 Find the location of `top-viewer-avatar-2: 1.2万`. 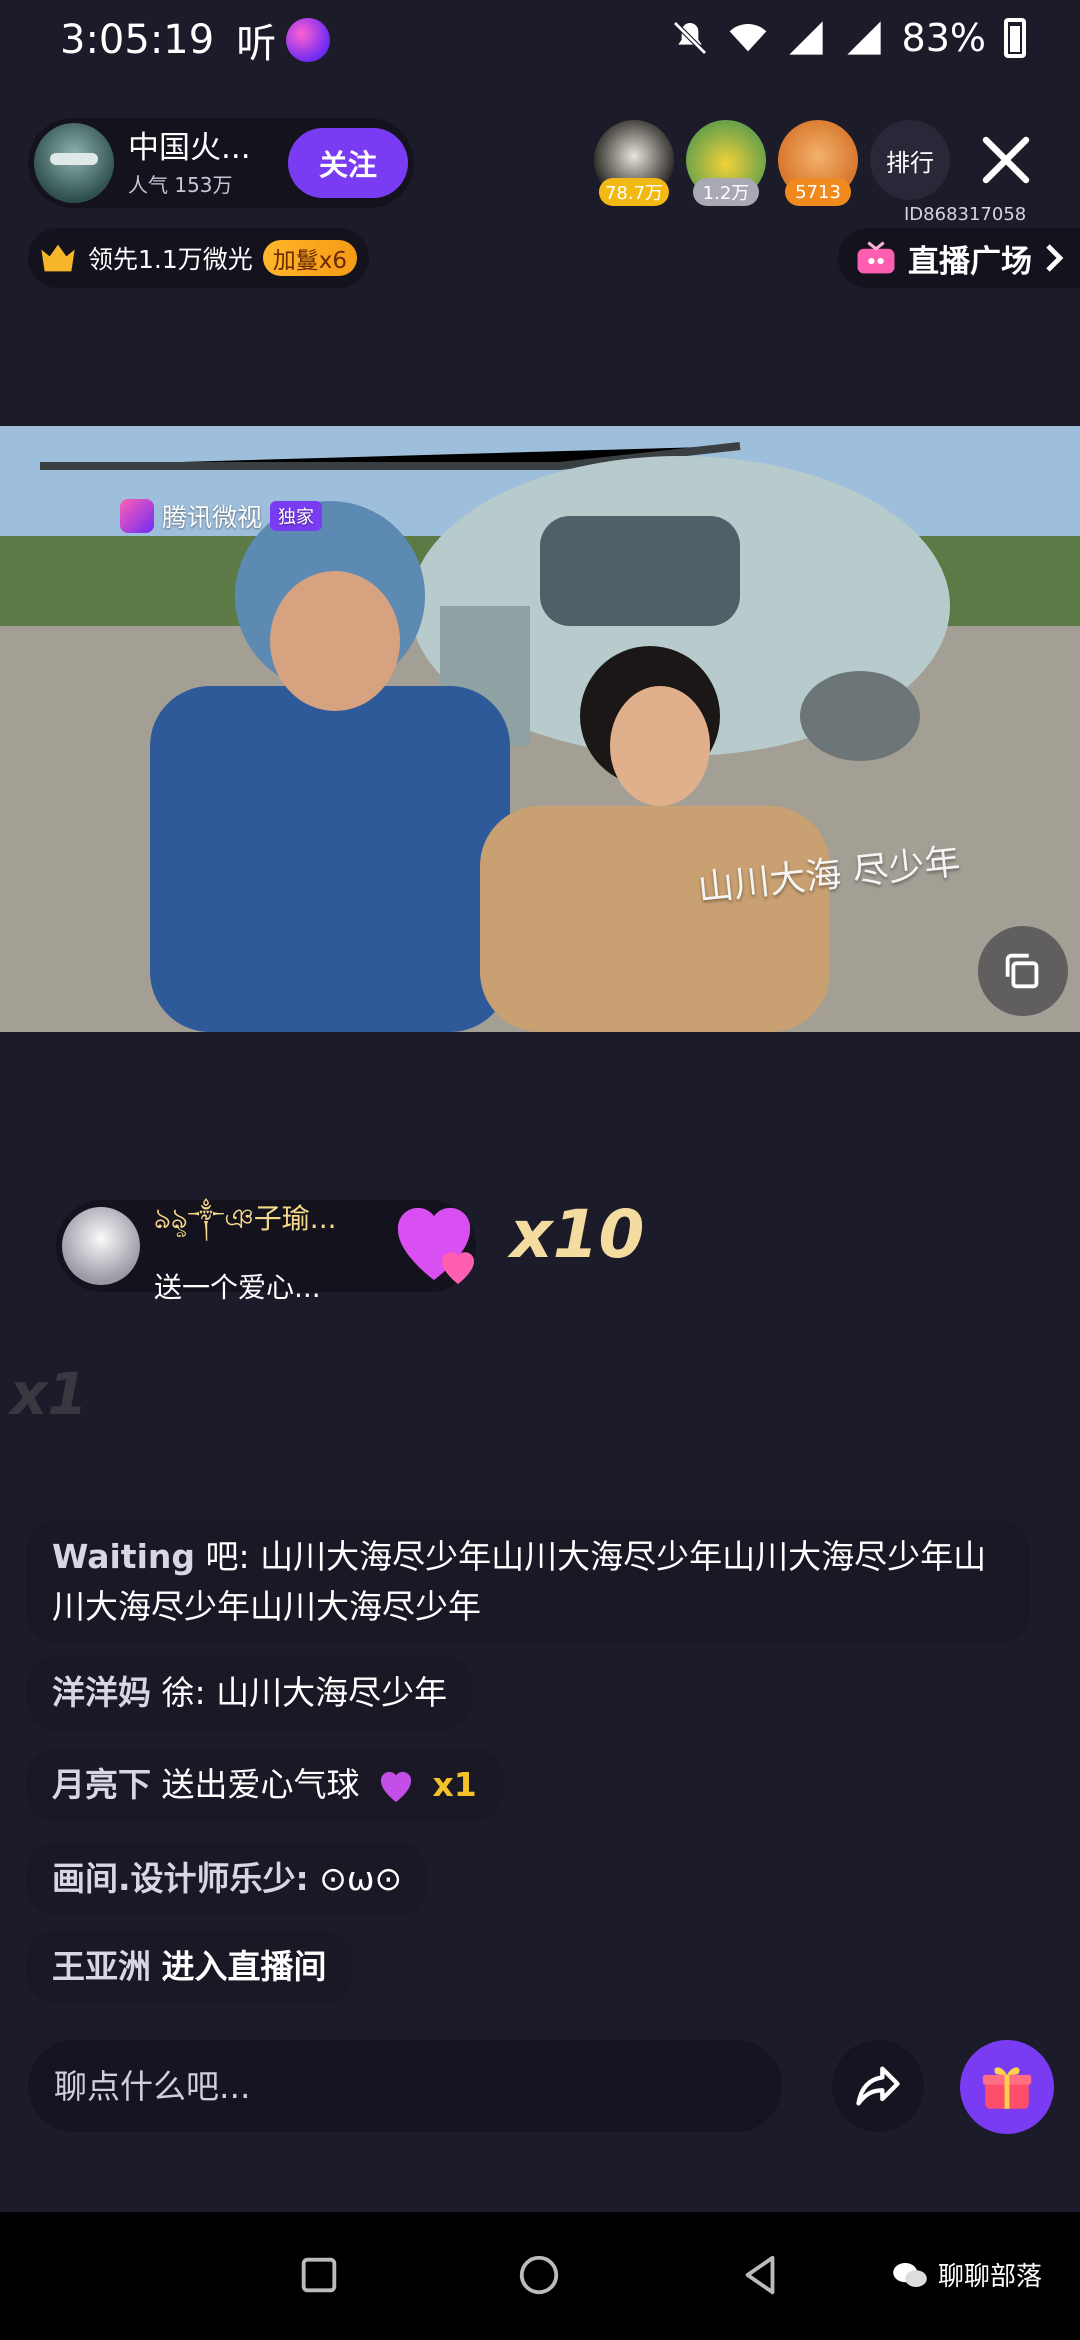

top-viewer-avatar-2: 1.2万 is located at coordinates (726, 163).